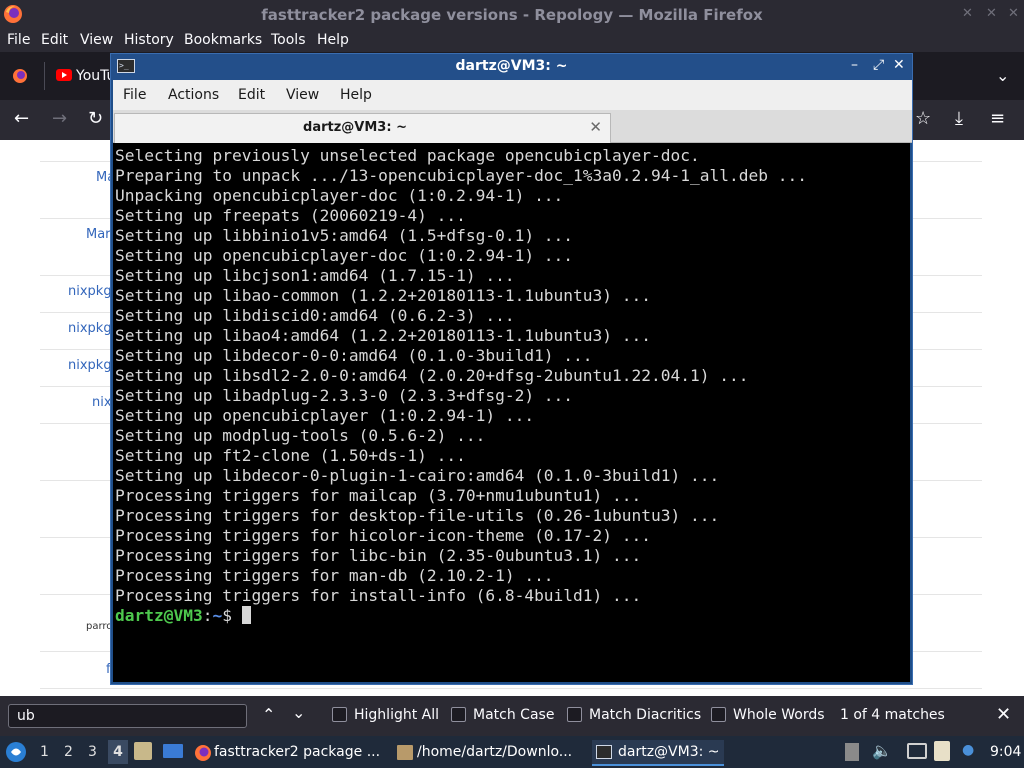 The height and width of the screenshot is (768, 1024). Describe the element at coordinates (917, 751) in the screenshot. I see `display-icon` at that location.